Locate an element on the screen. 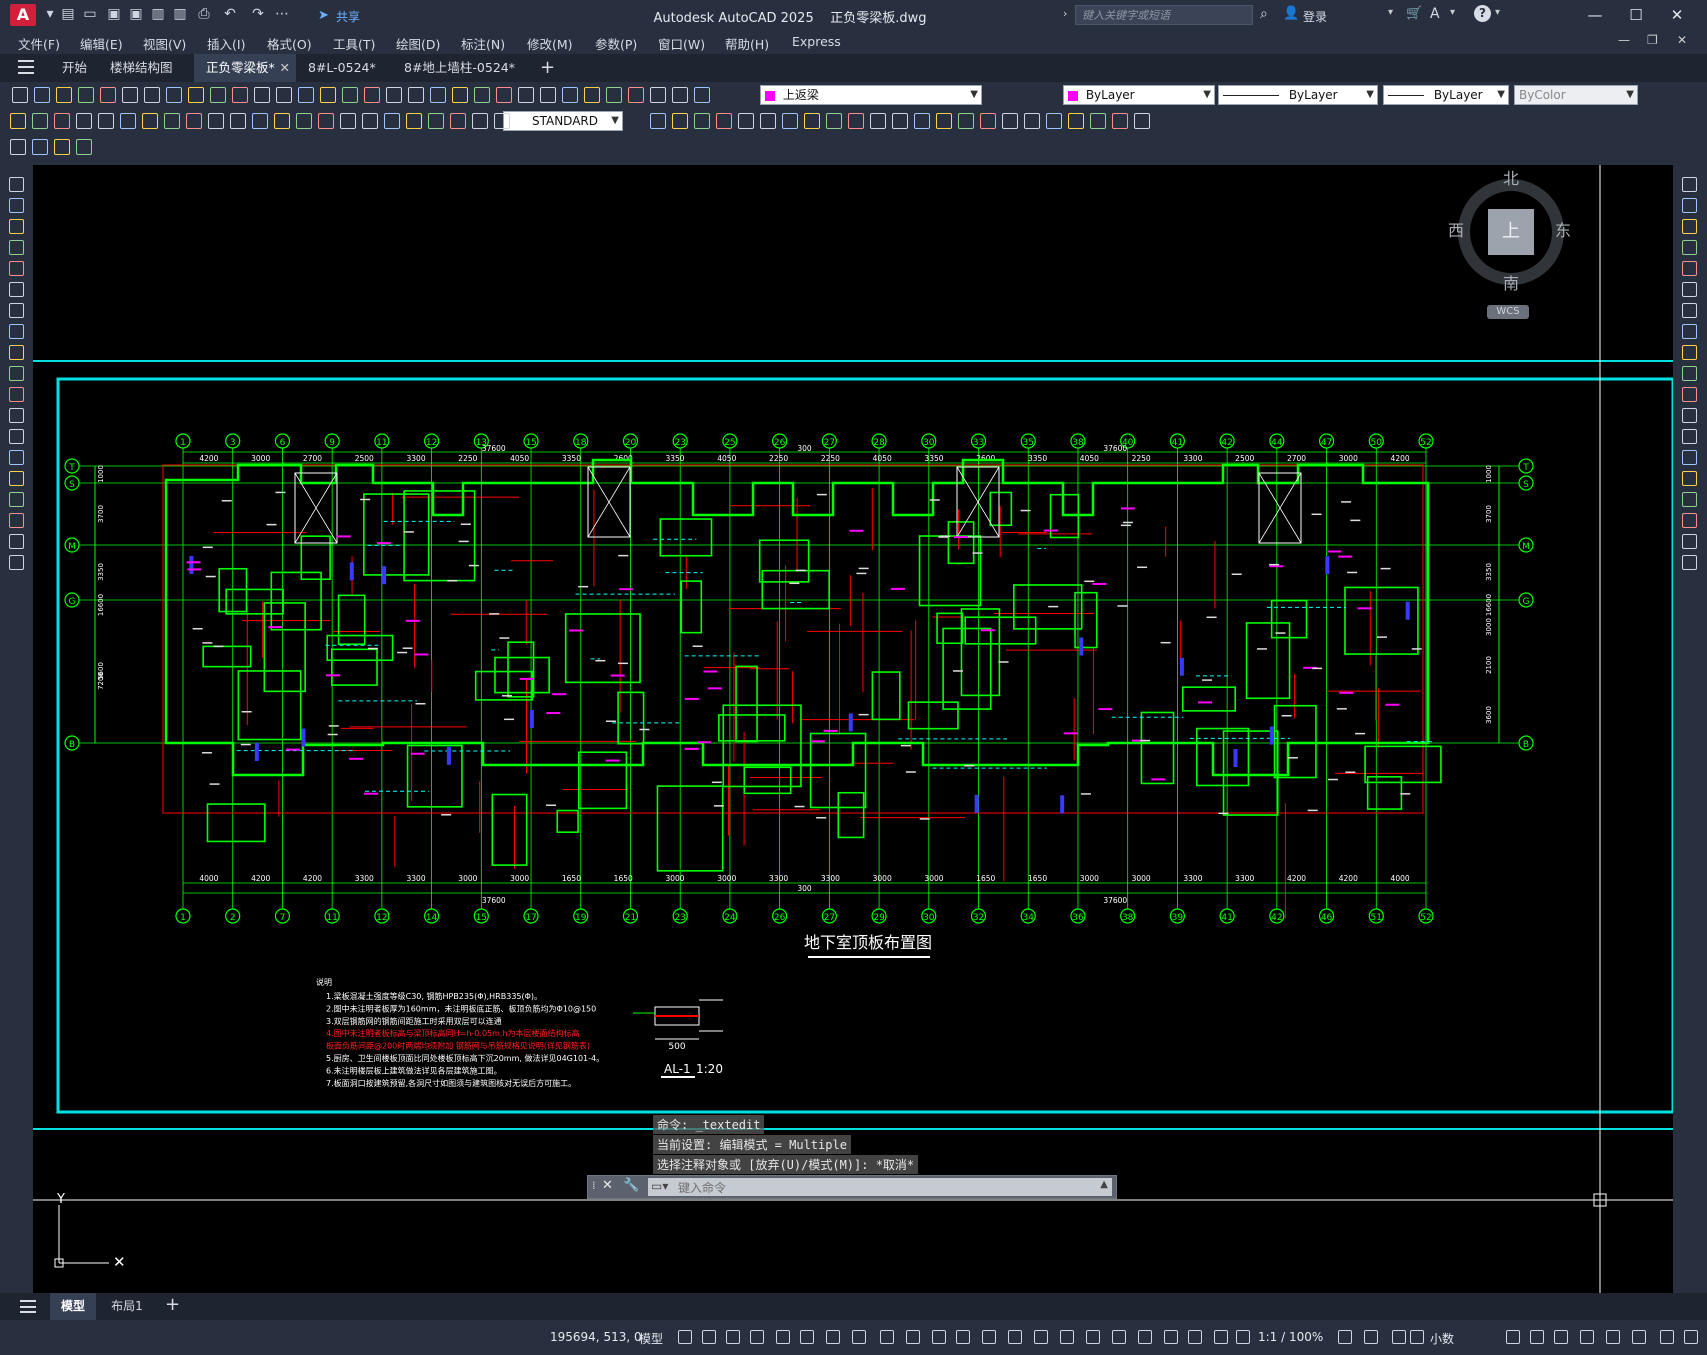 The height and width of the screenshot is (1355, 1707). undo-icon: ↶ is located at coordinates (230, 14).